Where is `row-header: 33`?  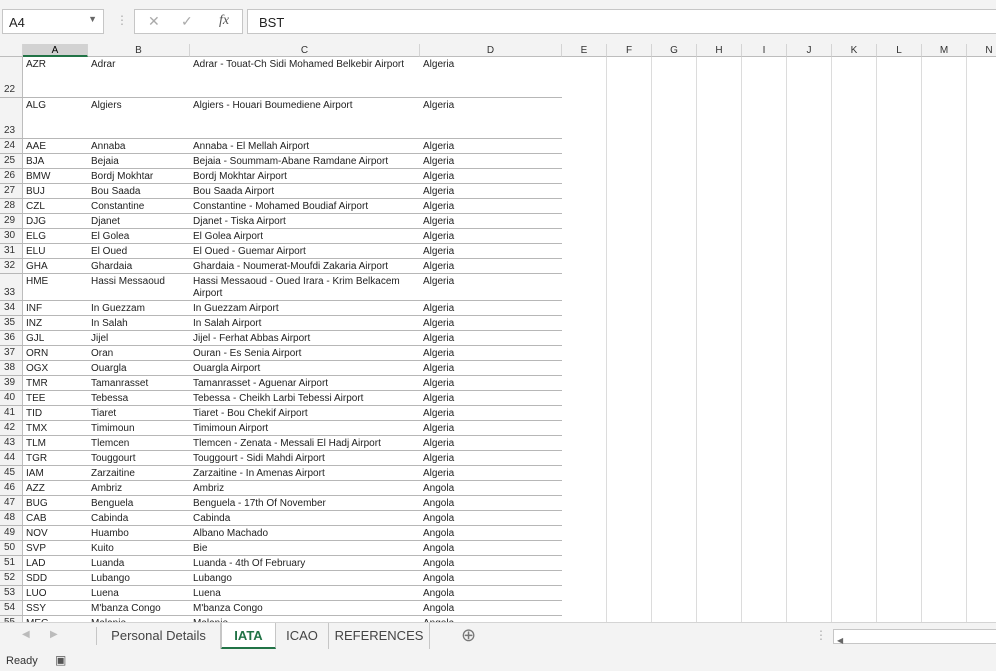 row-header: 33 is located at coordinates (11, 287).